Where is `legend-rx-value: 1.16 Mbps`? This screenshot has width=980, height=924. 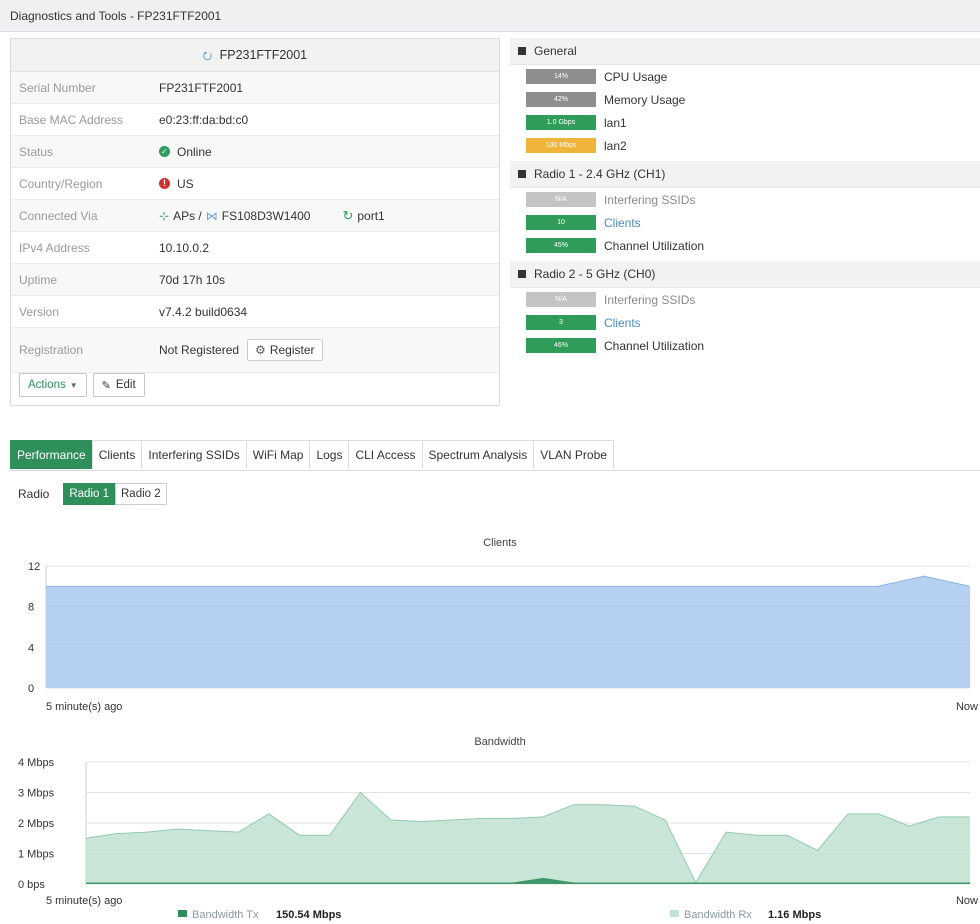 legend-rx-value: 1.16 Mbps is located at coordinates (794, 915).